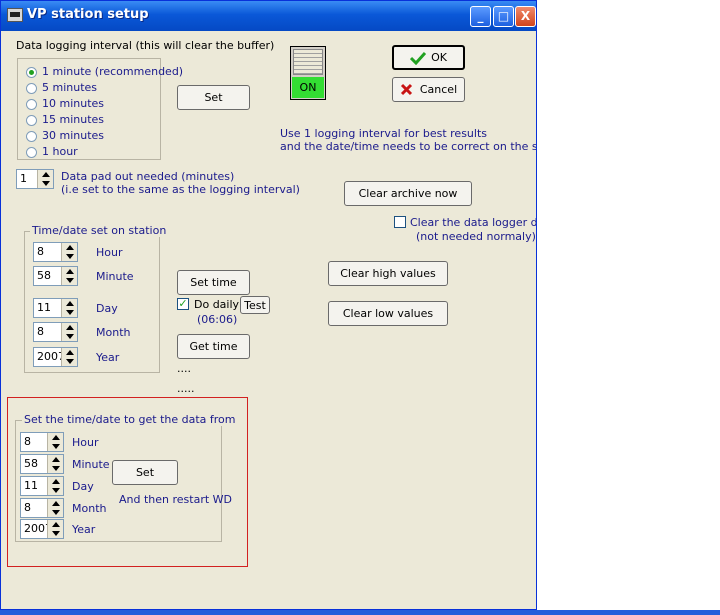  I want to click on from-hour-label: Hour, so click(85, 442).